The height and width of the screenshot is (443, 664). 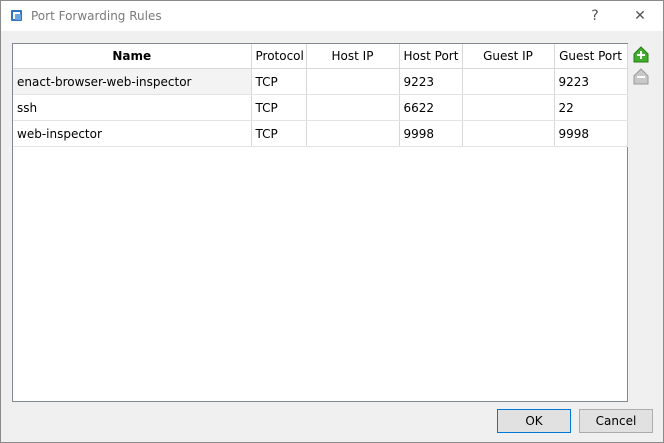 I want to click on add-rule-button, so click(x=641, y=55).